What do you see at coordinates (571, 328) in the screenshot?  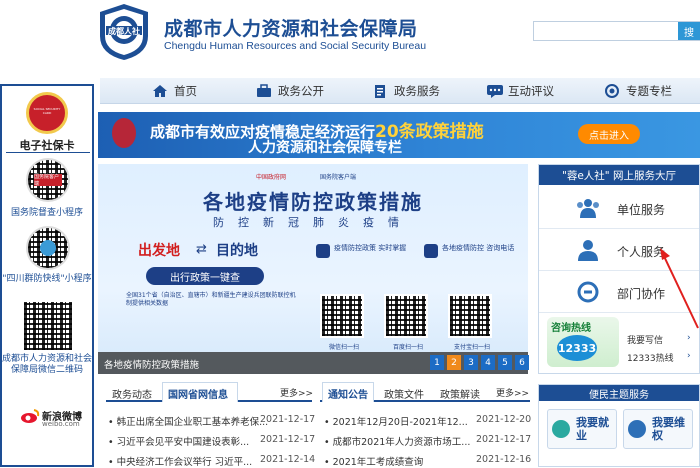 I see `hotline-title: 咨询热线` at bounding box center [571, 328].